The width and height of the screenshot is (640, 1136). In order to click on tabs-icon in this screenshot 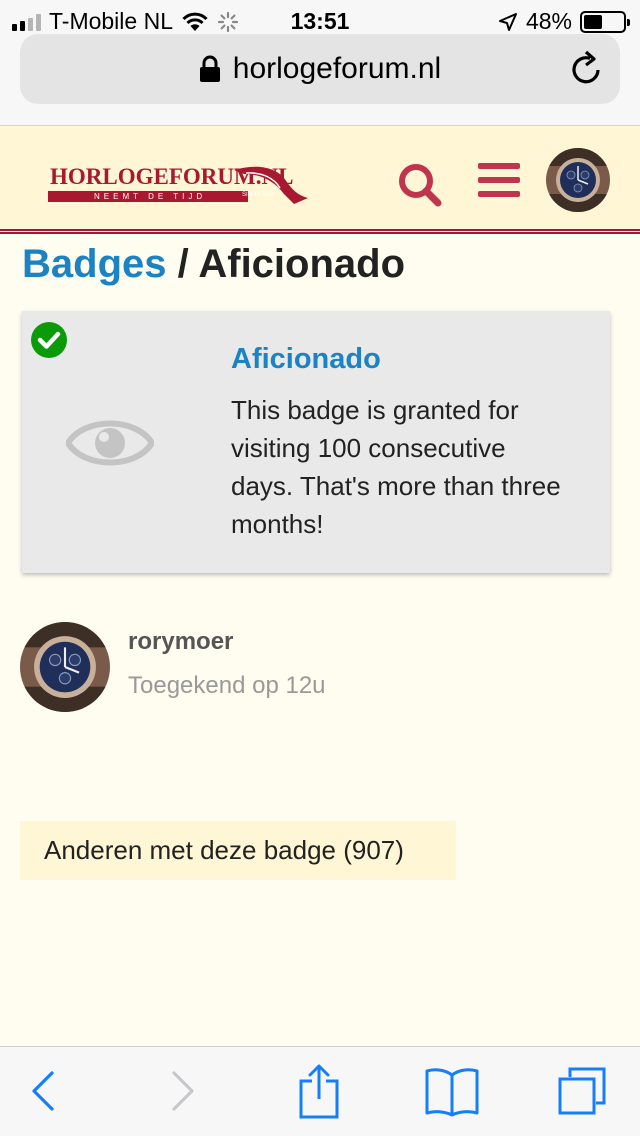, I will do `click(582, 1091)`.